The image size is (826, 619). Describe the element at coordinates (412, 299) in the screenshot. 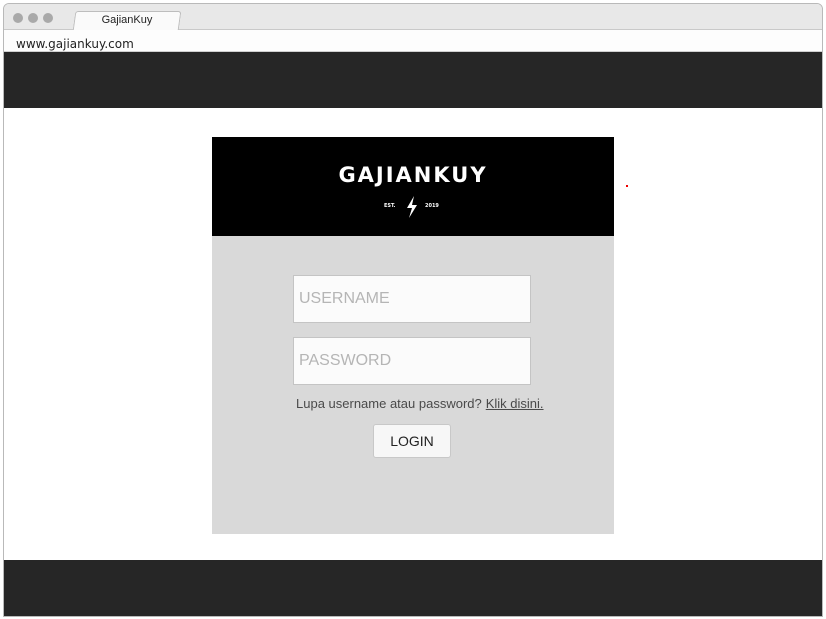

I see `username-input` at that location.